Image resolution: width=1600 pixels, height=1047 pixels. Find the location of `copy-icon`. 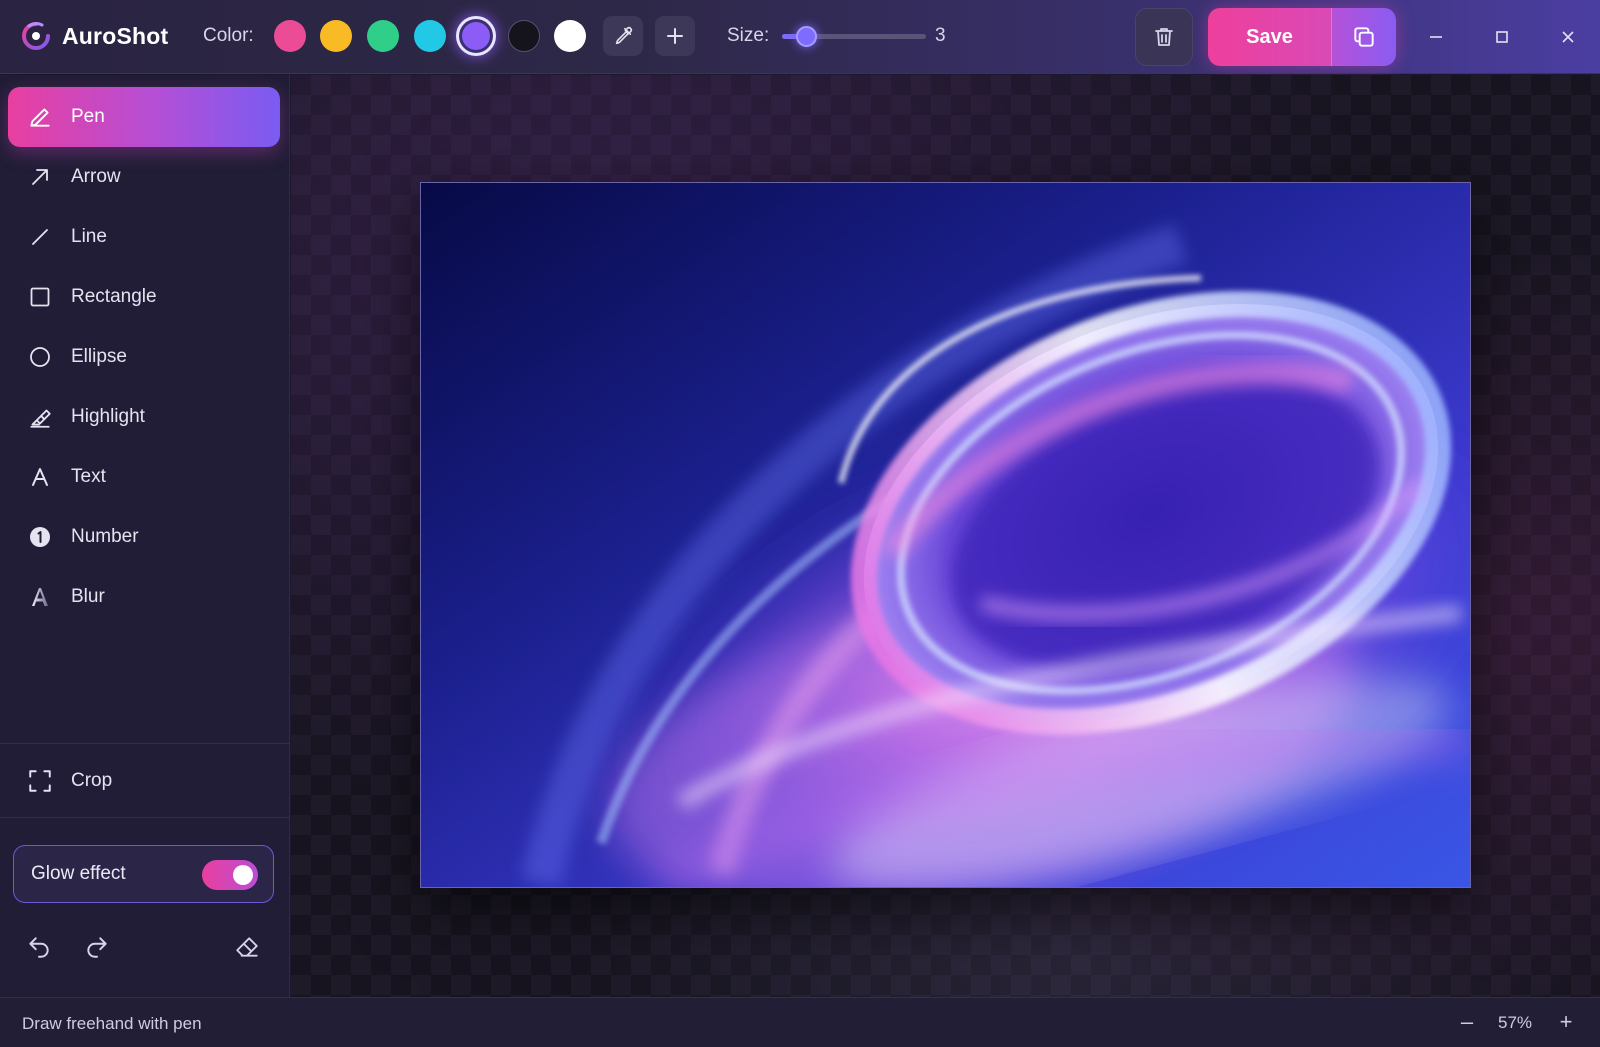

copy-icon is located at coordinates (1364, 37).